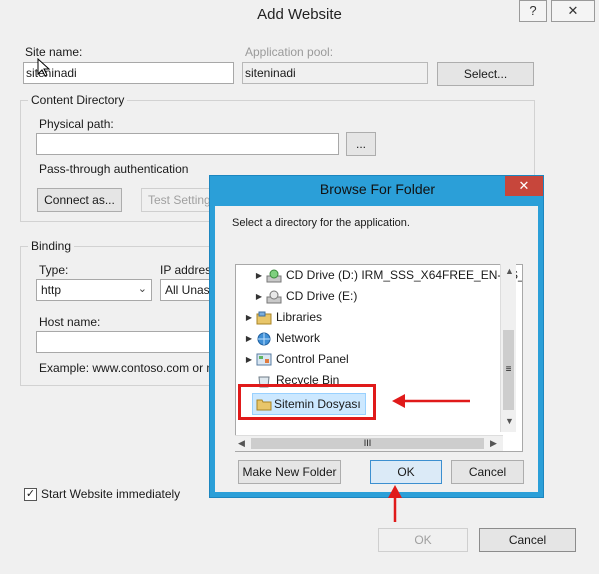 This screenshot has width=599, height=574. I want to click on annotation-arrows, so click(429, 458).